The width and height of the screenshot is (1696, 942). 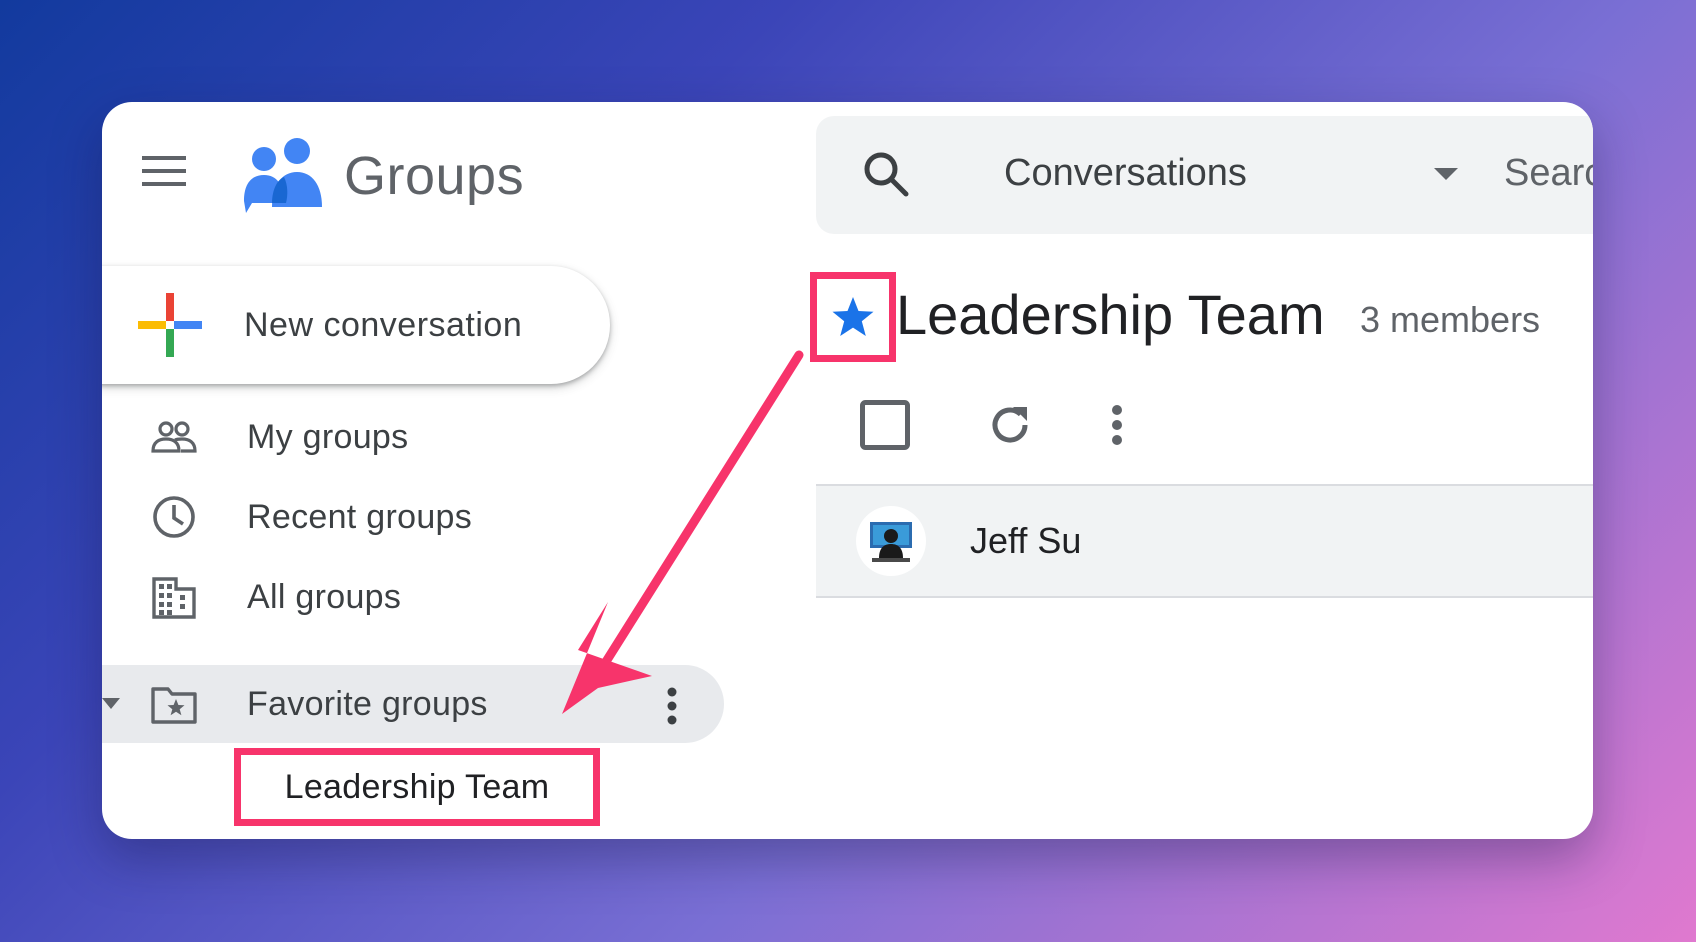 I want to click on people-icon, so click(x=174, y=437).